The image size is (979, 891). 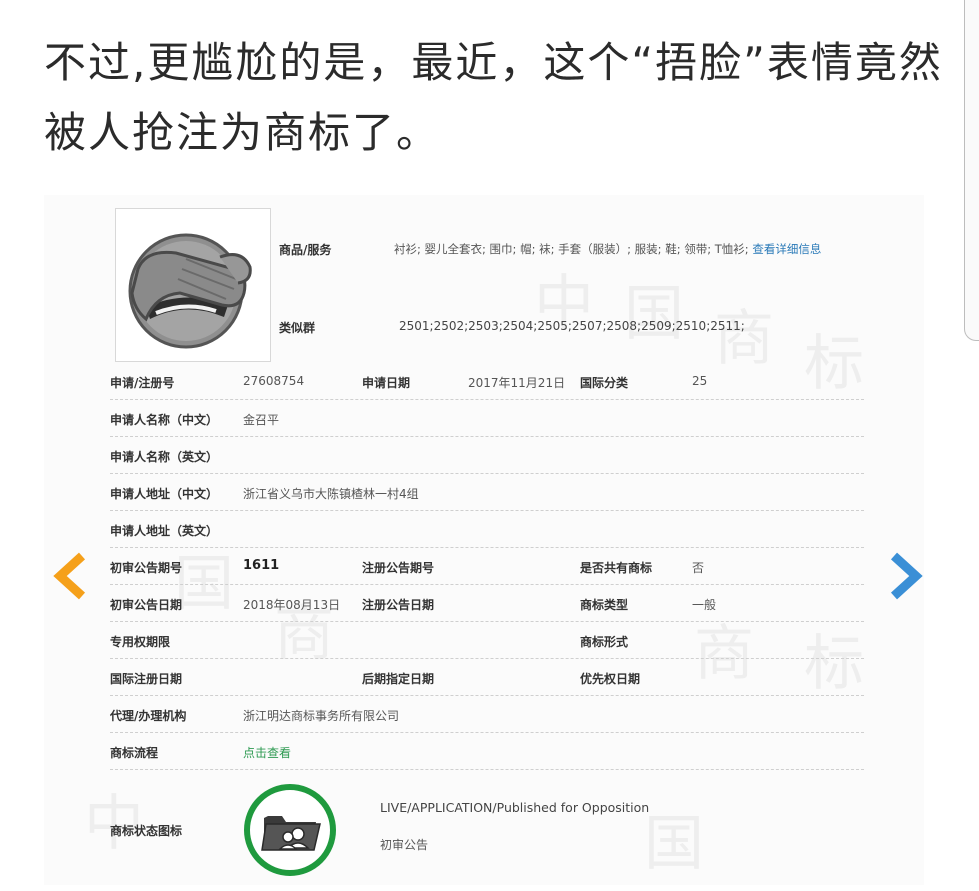 I want to click on field-label: 是否共有商标, so click(x=616, y=568).